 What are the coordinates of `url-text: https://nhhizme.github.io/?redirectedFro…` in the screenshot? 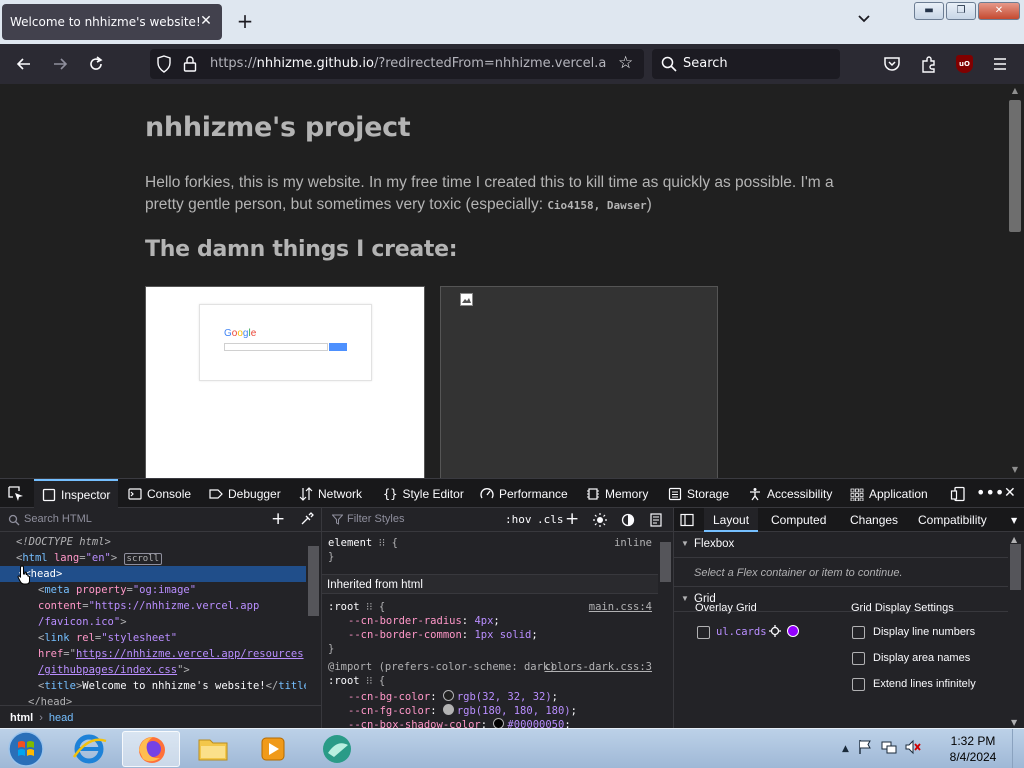 It's located at (408, 63).